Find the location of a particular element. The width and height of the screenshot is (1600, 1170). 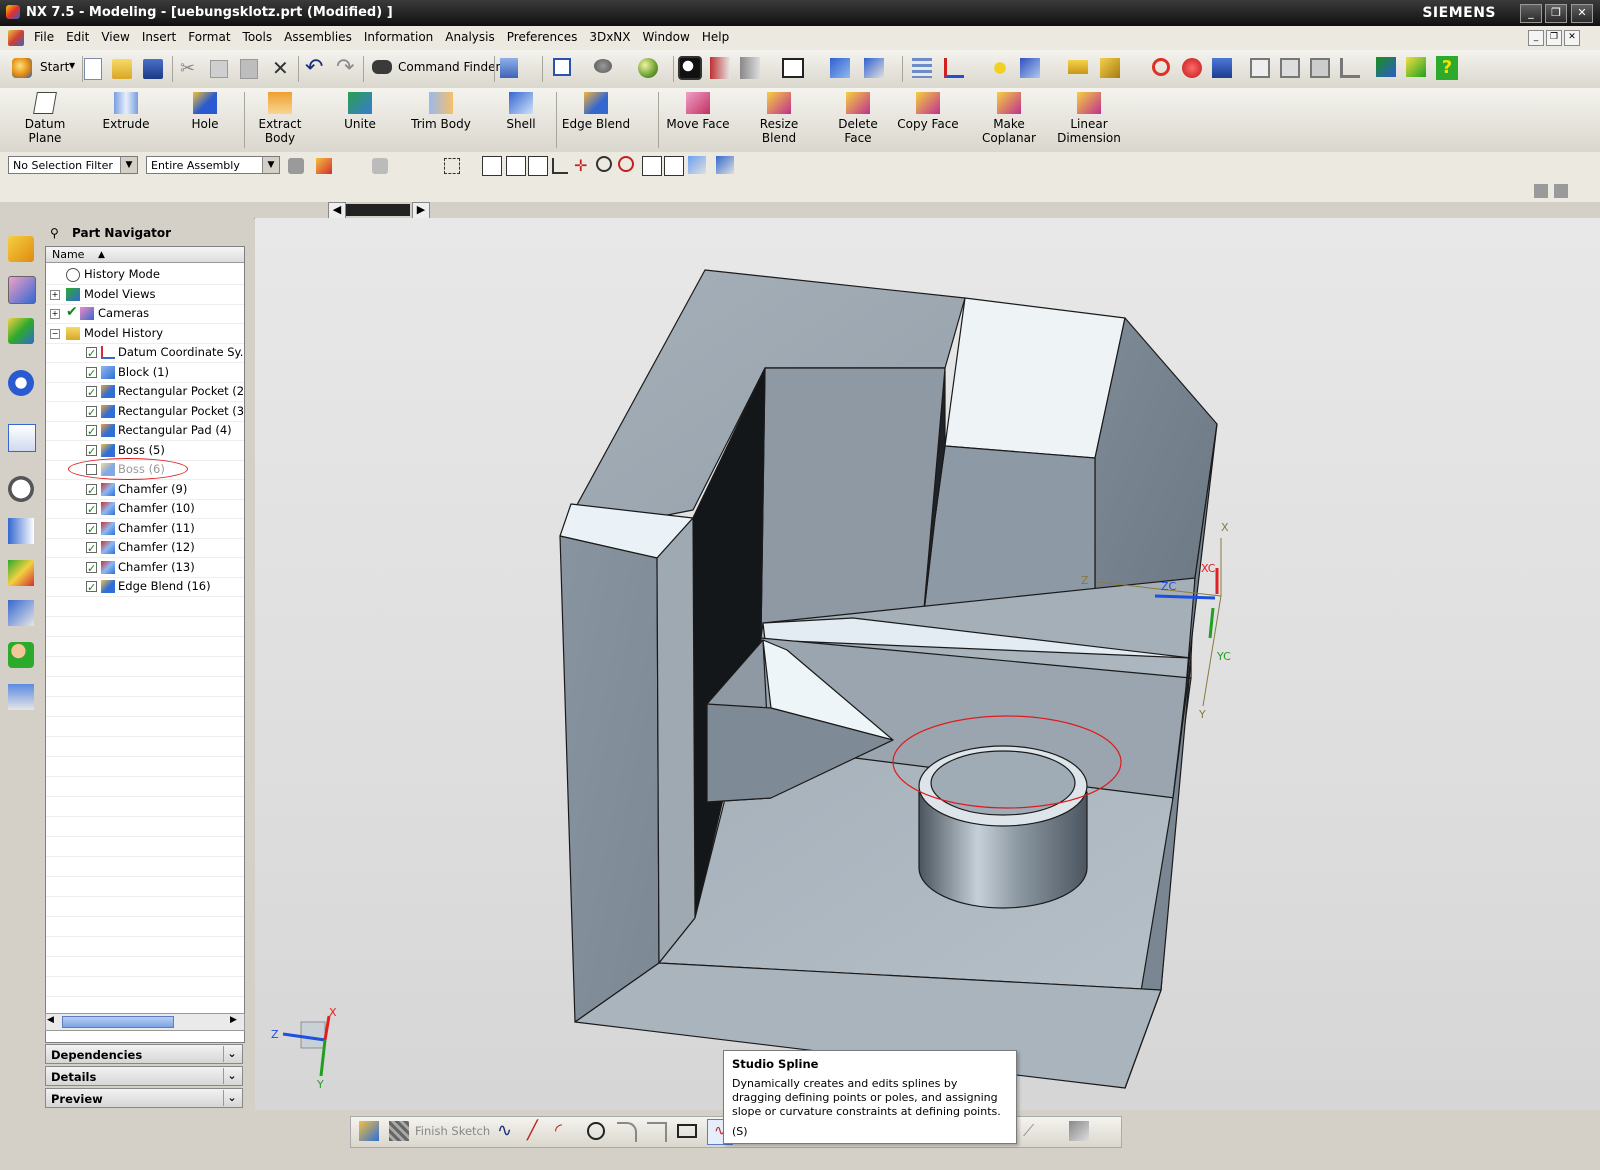

layer-settings-icon is located at coordinates (922, 68).